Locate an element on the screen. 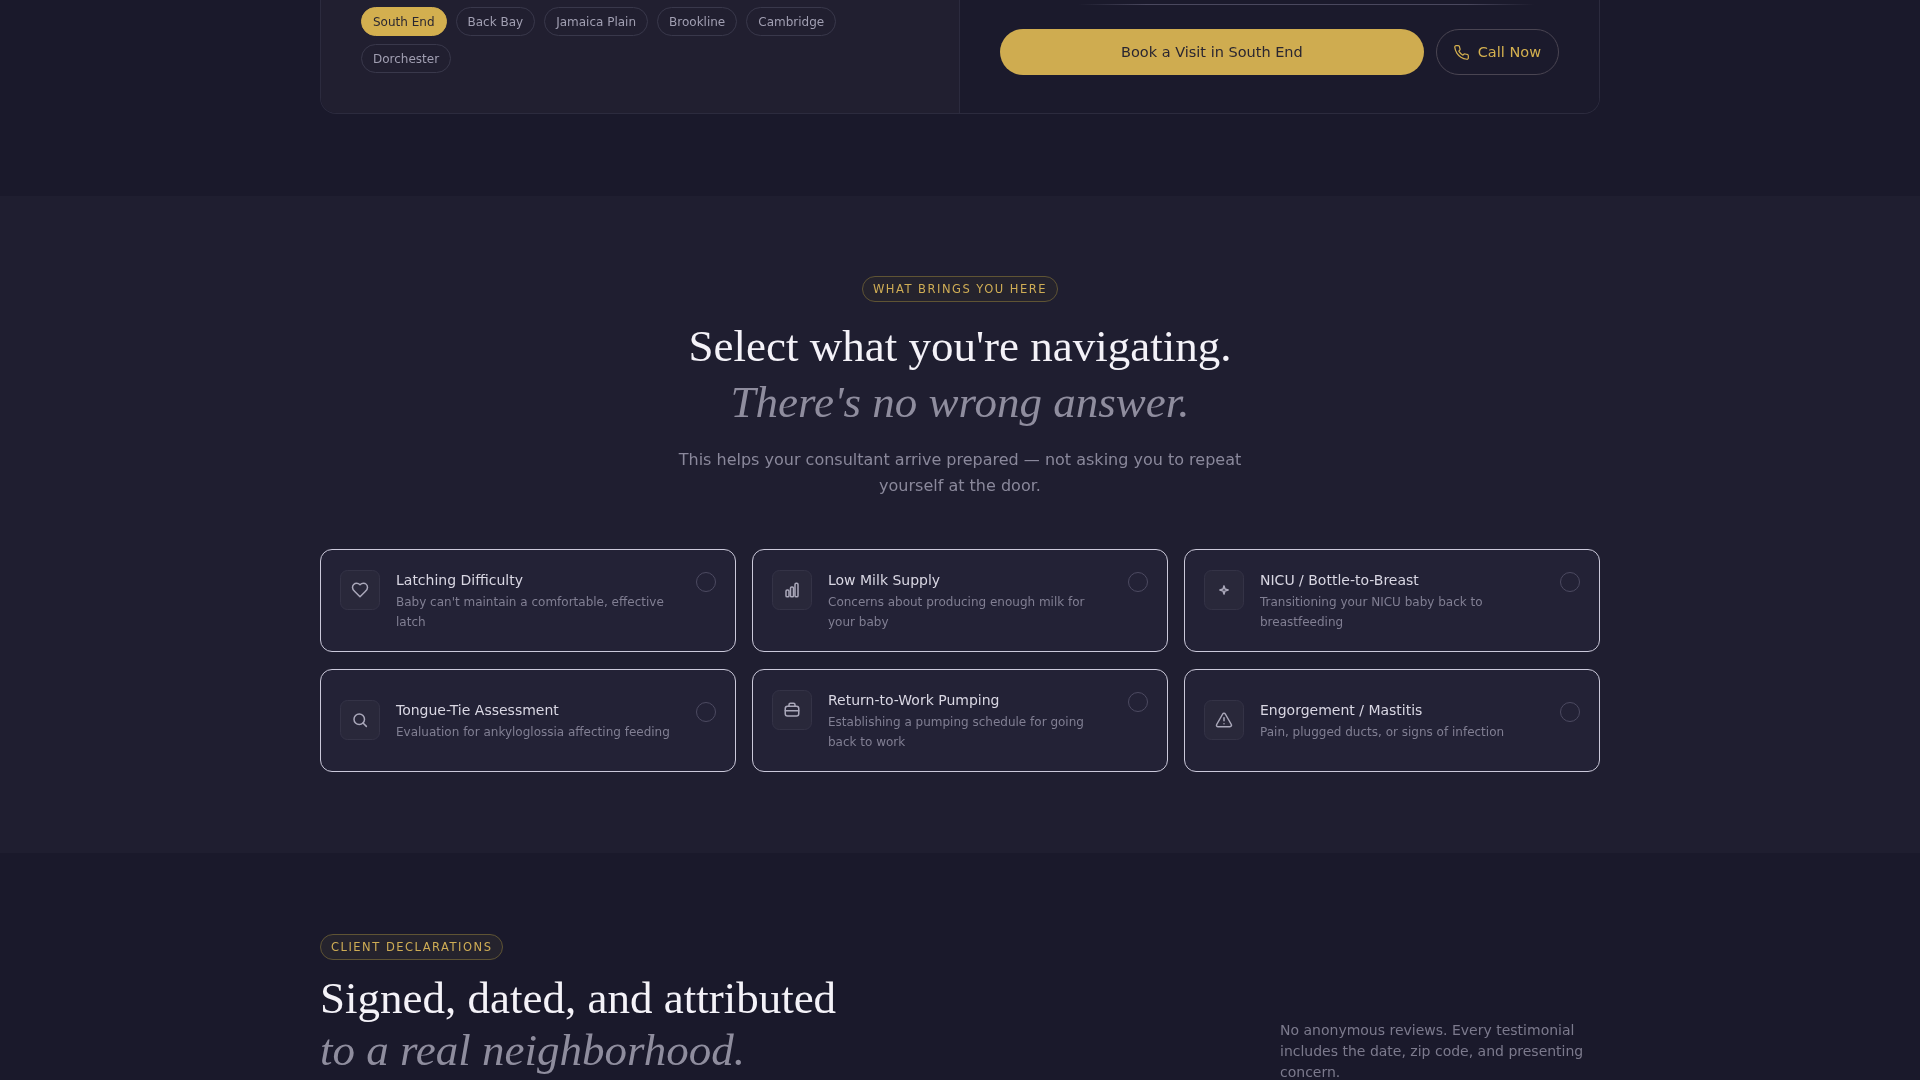  concern-option-card: NICU / Bottle-to-Breast Transitioning your NICU baby back to breastfeeding is located at coordinates (1392, 600).